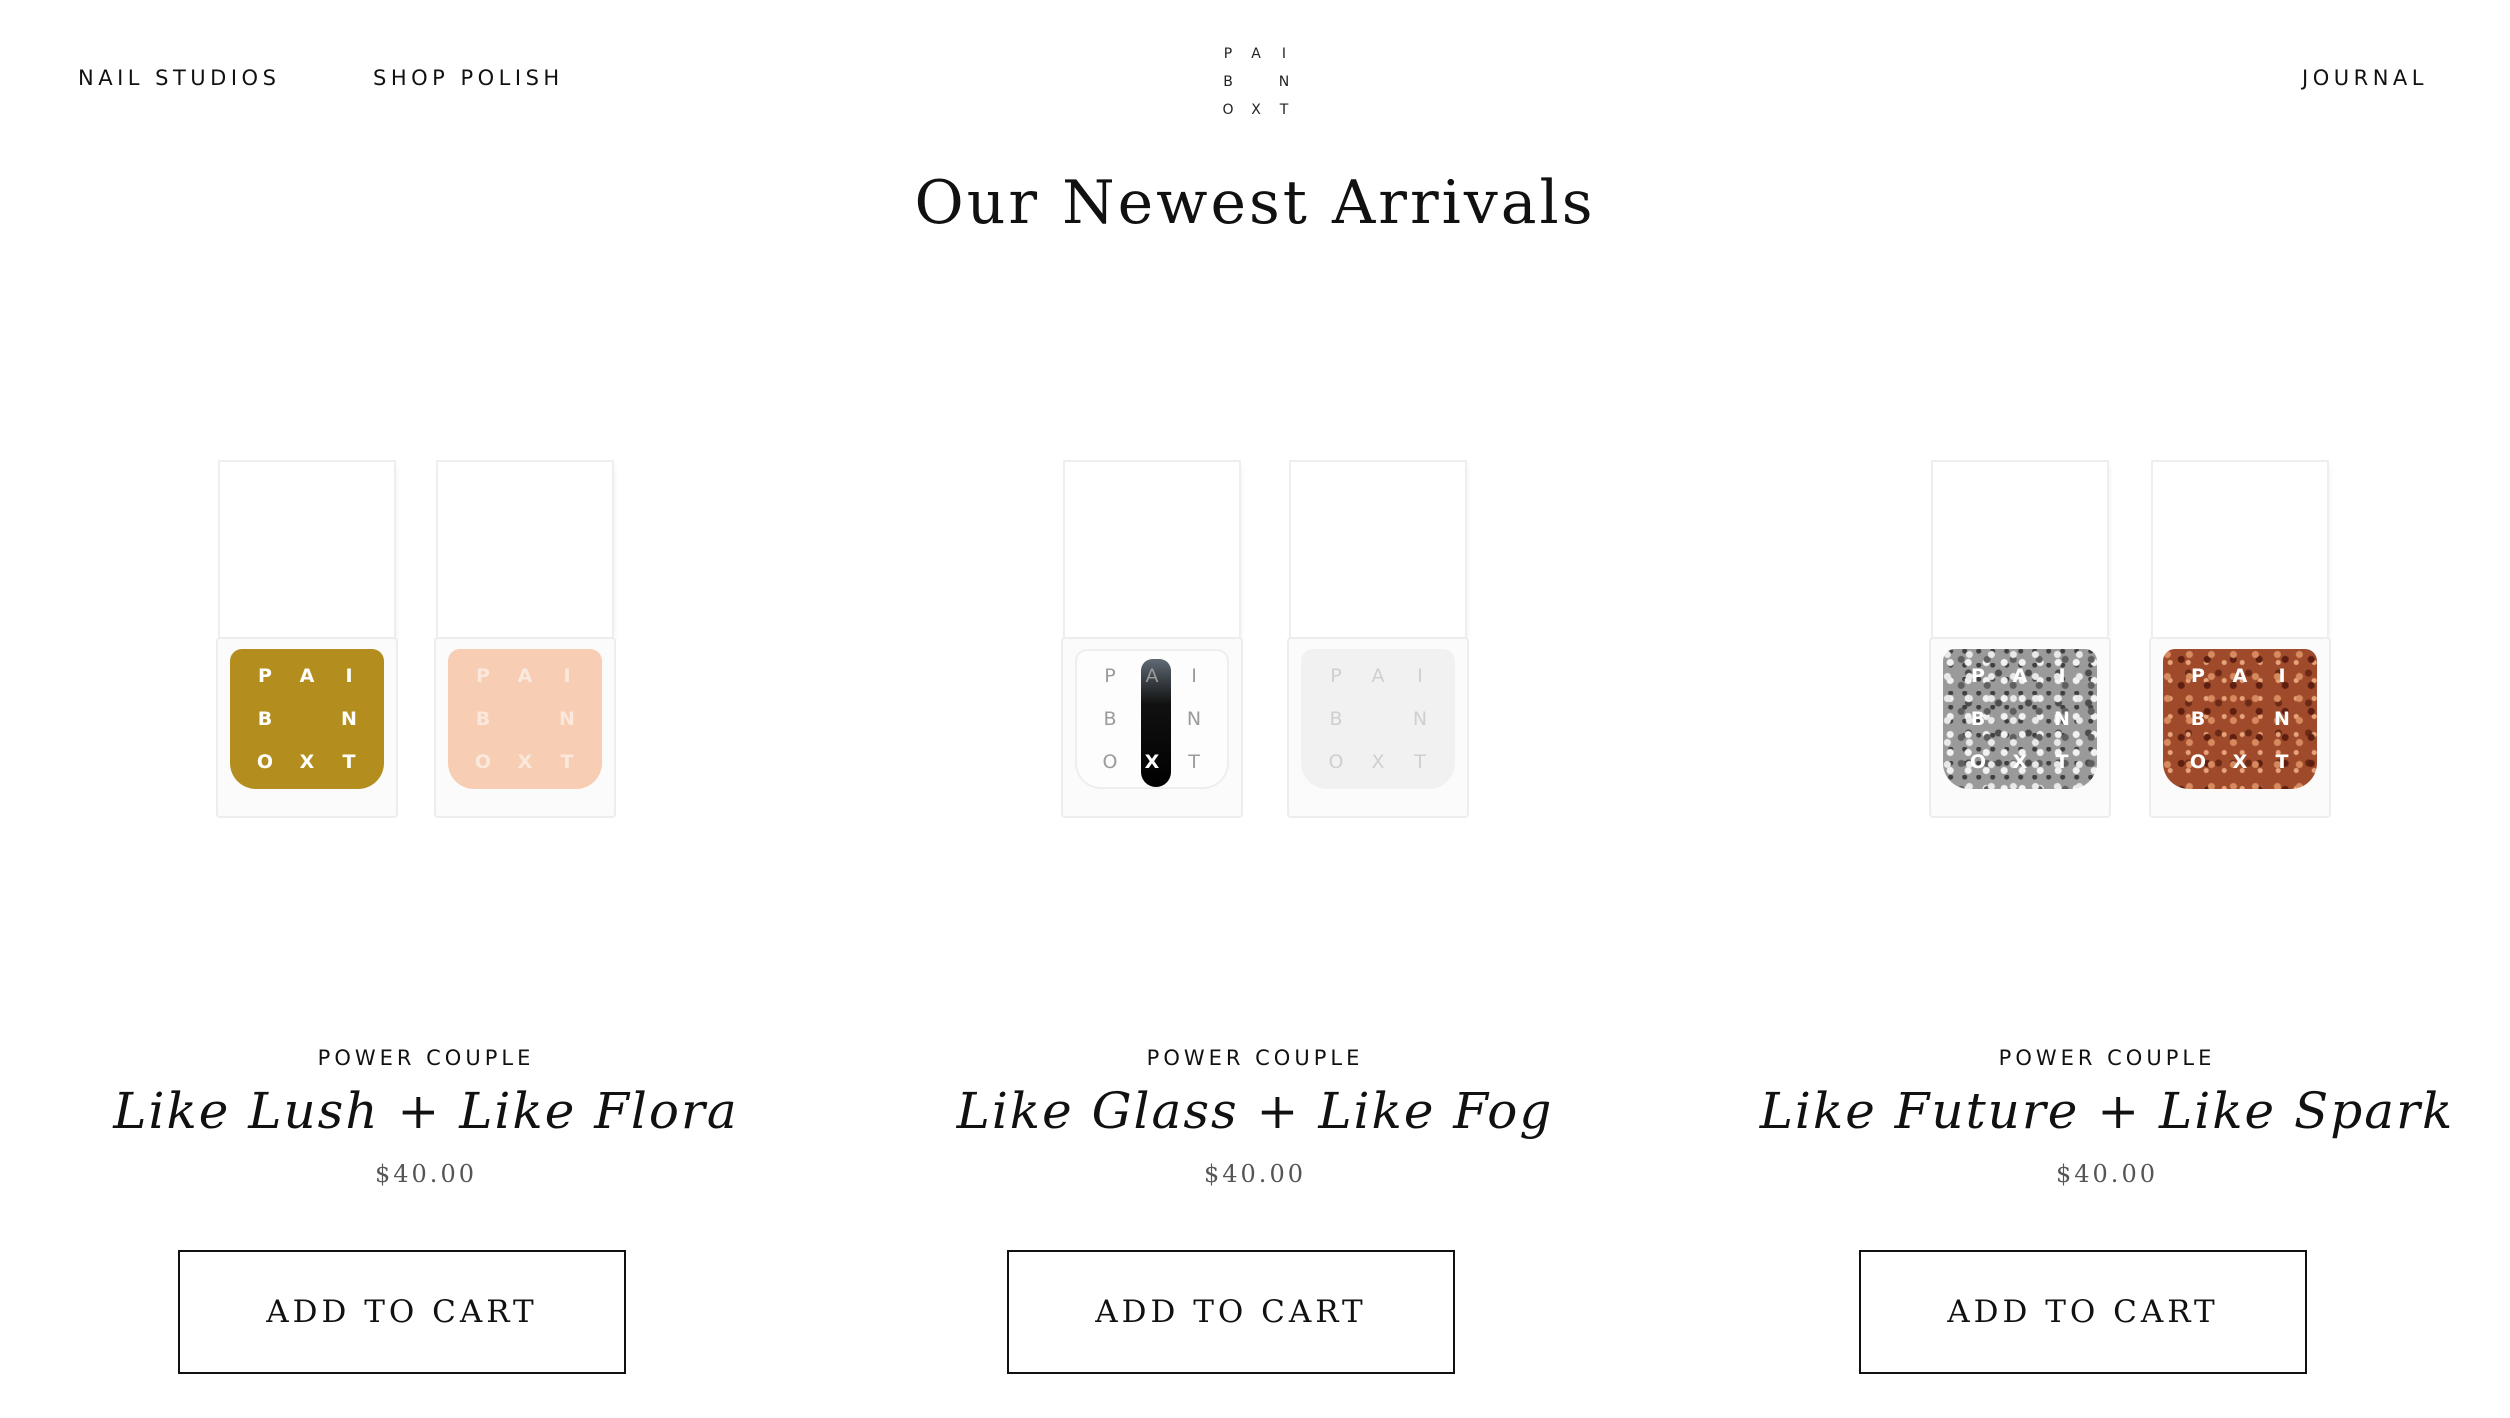 The height and width of the screenshot is (1418, 2510). I want to click on page-title: Our Newest Arrivals, so click(1255, 203).